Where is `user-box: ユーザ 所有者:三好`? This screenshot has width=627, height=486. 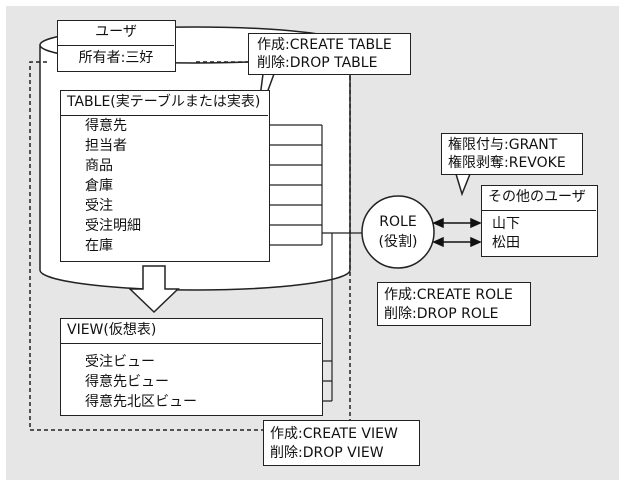 user-box: ユーザ 所有者:三好 is located at coordinates (116, 46).